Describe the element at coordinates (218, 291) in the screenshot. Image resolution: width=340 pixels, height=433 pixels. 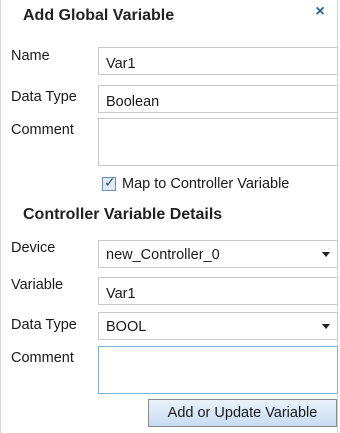
I see `variable-field` at that location.